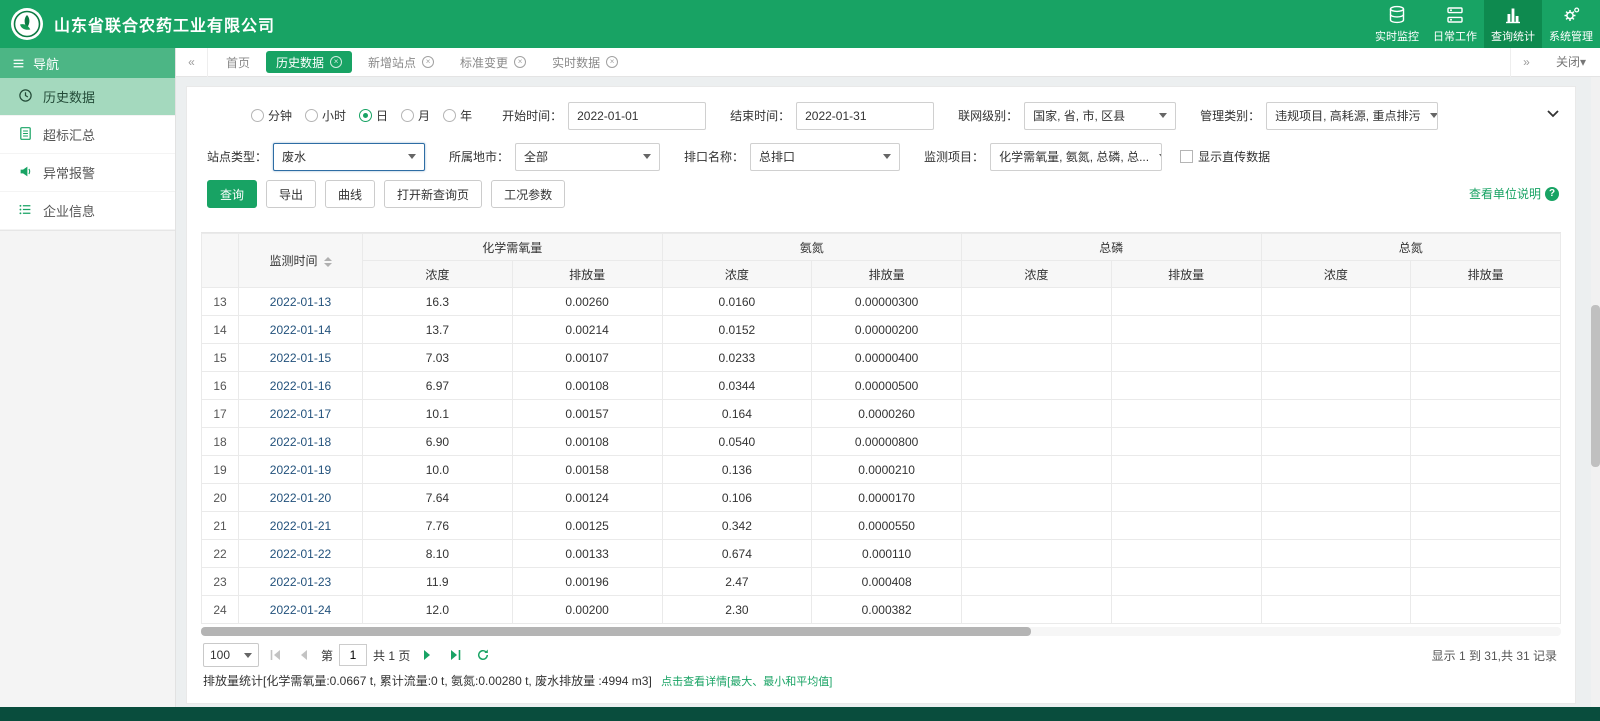 The width and height of the screenshot is (1600, 721). I want to click on tab-history: 历史数据 ×, so click(309, 62).